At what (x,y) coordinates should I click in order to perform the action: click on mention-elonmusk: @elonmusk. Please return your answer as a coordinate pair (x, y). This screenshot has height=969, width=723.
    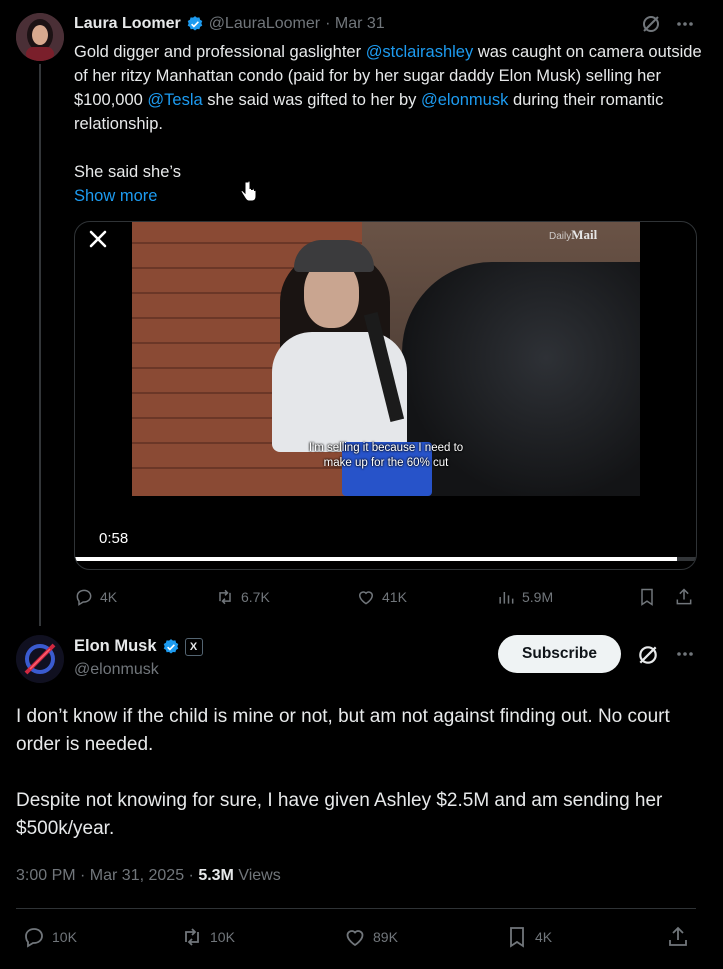
    Looking at the image, I should click on (464, 100).